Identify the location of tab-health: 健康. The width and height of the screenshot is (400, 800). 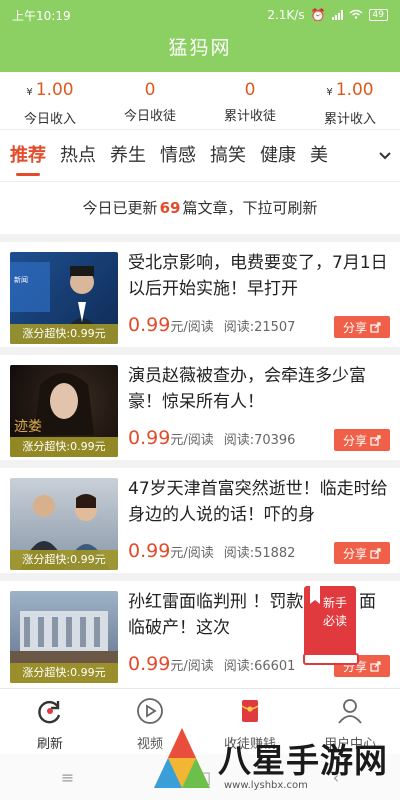
(278, 155).